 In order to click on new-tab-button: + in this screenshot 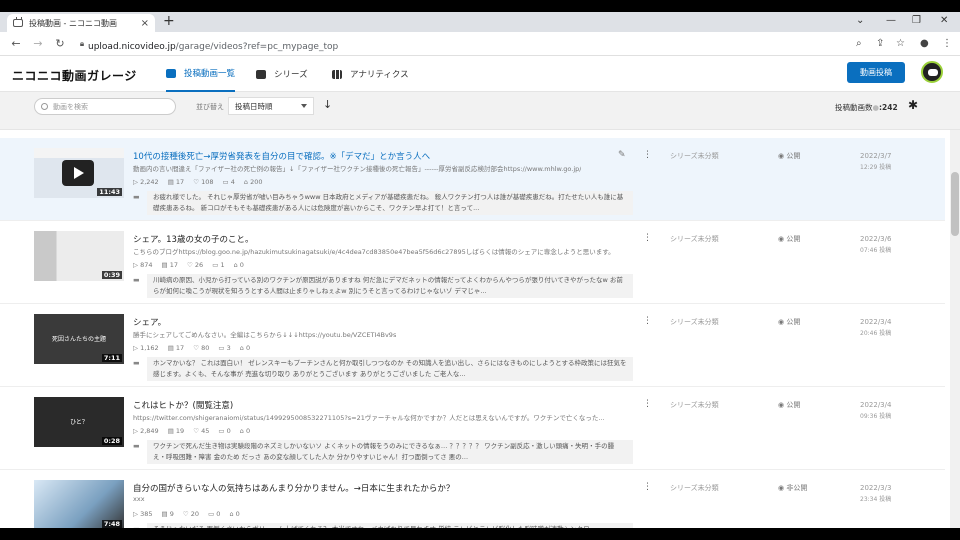, I will do `click(169, 21)`.